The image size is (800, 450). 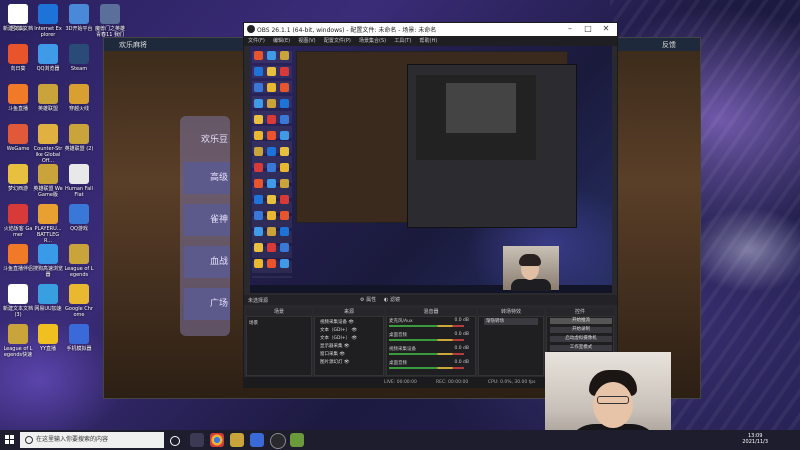 I want to click on desktop-icon: QQ游戏, so click(x=79, y=218).